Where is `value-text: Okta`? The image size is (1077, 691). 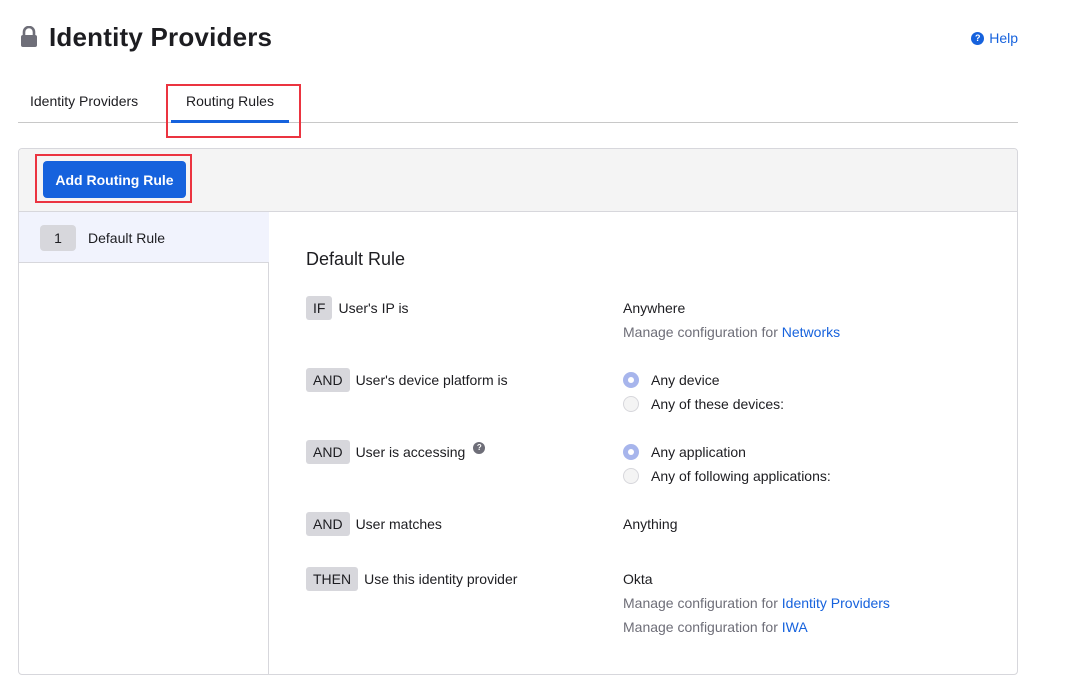
value-text: Okta is located at coordinates (638, 579).